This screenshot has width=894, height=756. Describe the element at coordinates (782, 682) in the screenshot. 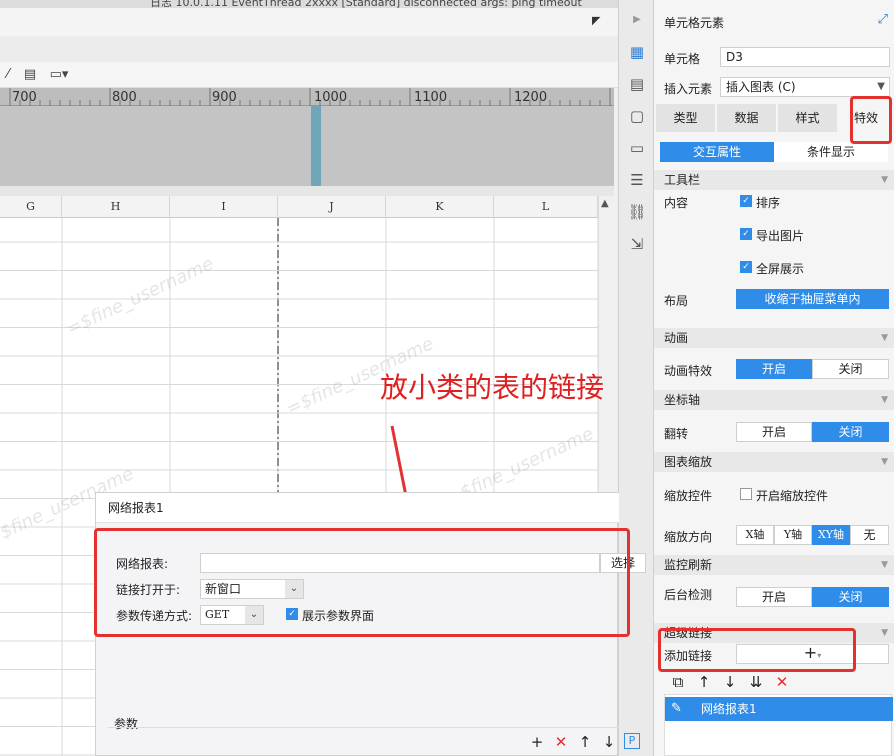

I see `delete-icon: ✕` at that location.